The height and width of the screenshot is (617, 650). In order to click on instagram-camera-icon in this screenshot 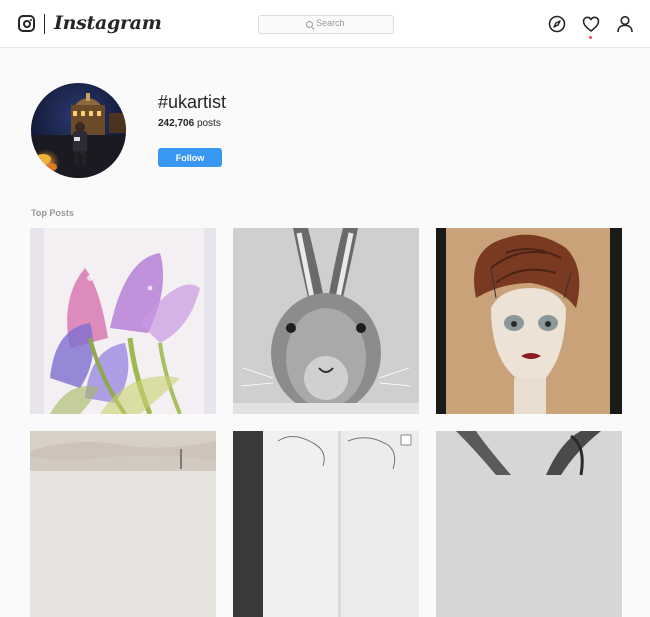, I will do `click(26, 23)`.